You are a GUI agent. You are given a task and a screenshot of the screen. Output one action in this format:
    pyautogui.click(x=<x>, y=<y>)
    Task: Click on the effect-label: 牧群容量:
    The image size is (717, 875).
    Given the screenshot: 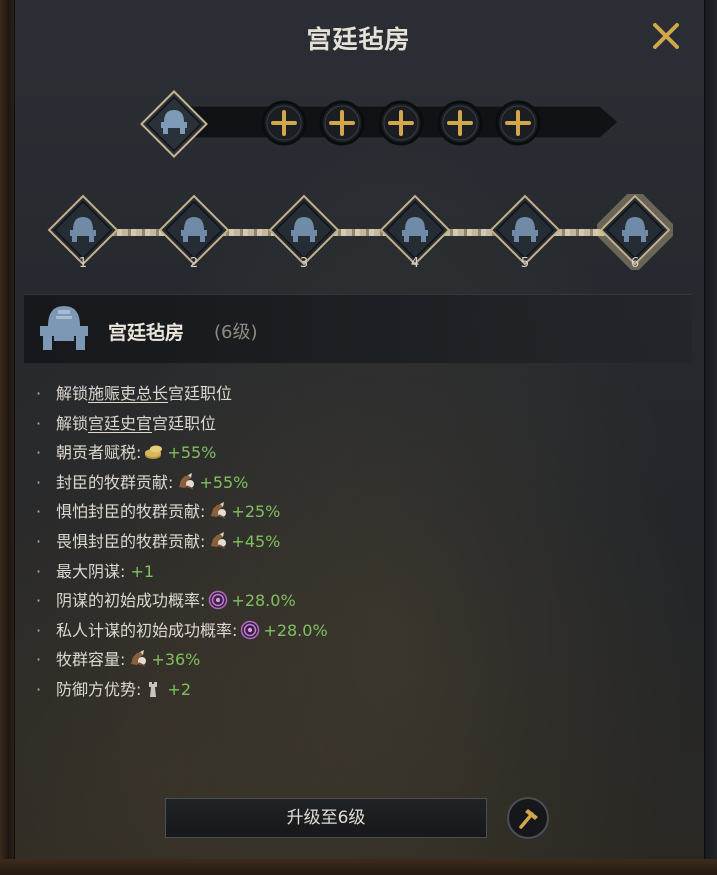 What is the action you would take?
    pyautogui.click(x=91, y=660)
    